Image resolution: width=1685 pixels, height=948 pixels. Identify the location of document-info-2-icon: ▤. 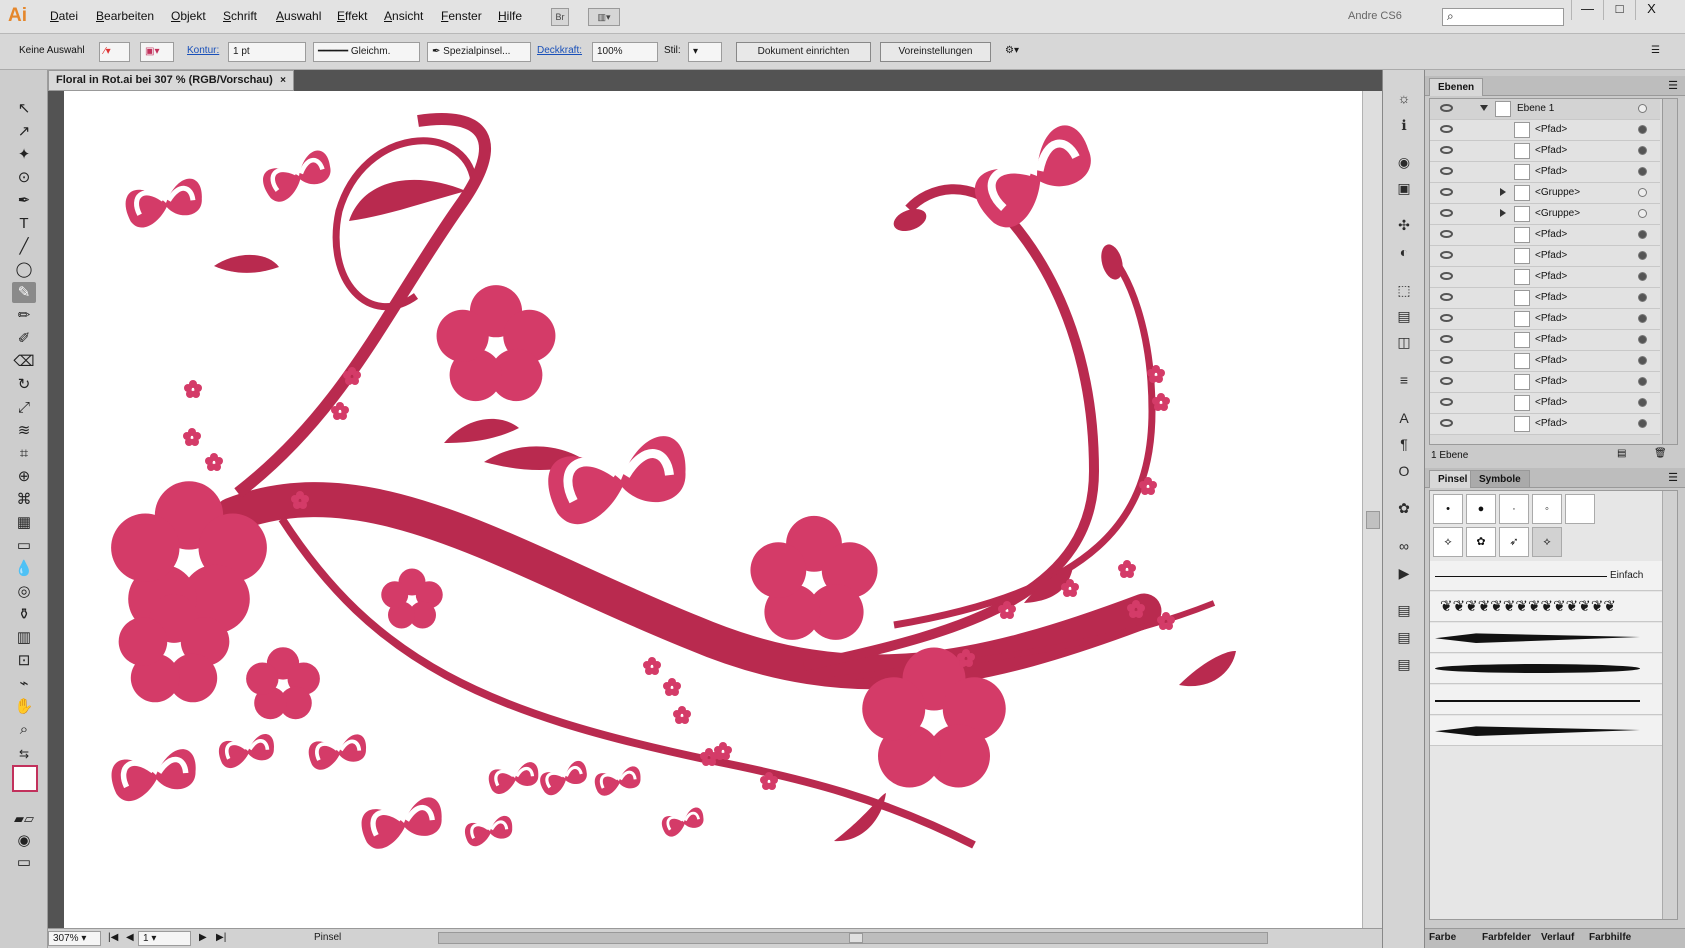
(1404, 637).